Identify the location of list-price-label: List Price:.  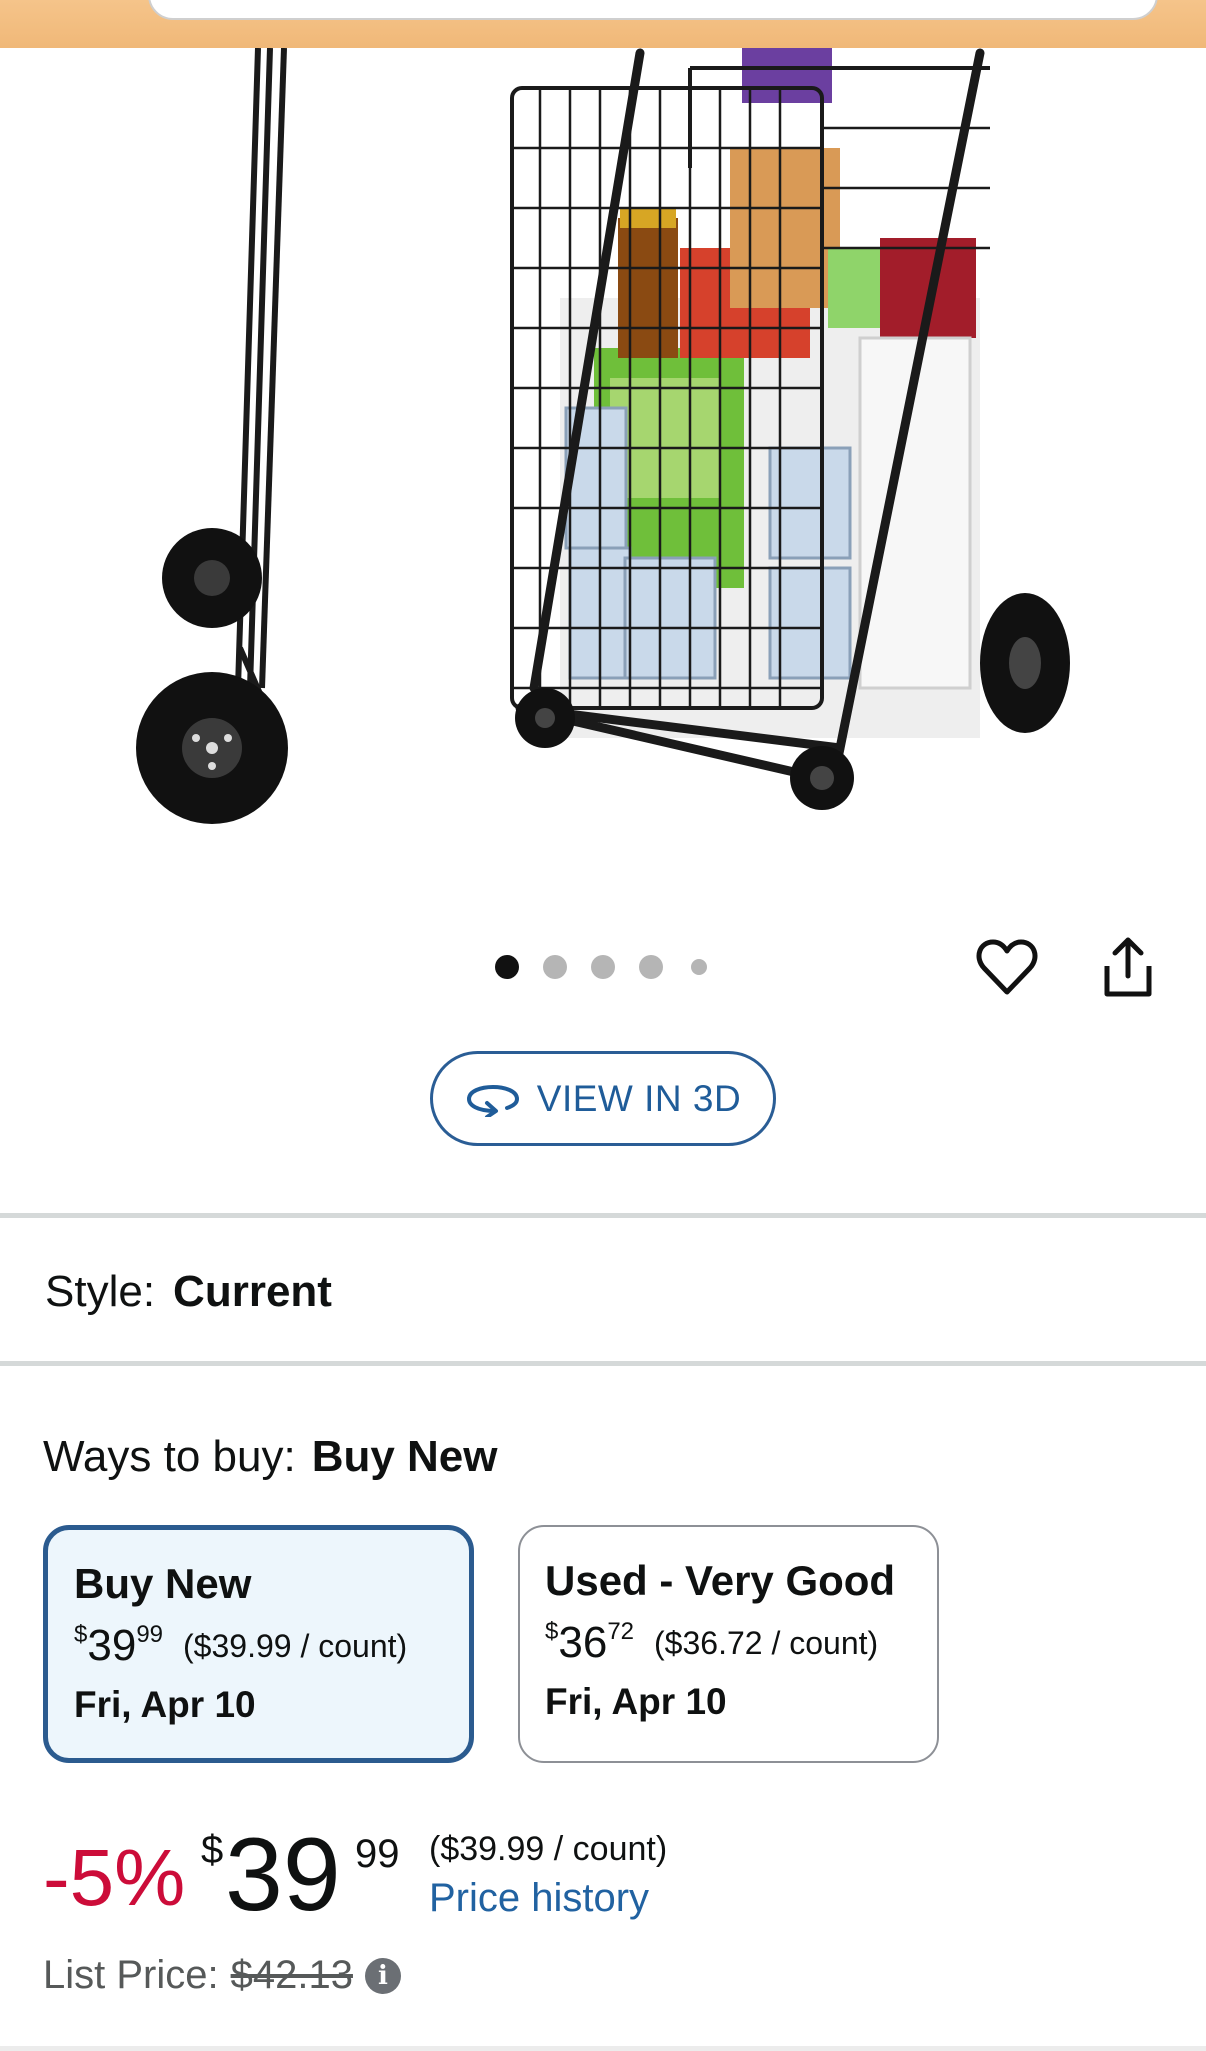
(131, 1975).